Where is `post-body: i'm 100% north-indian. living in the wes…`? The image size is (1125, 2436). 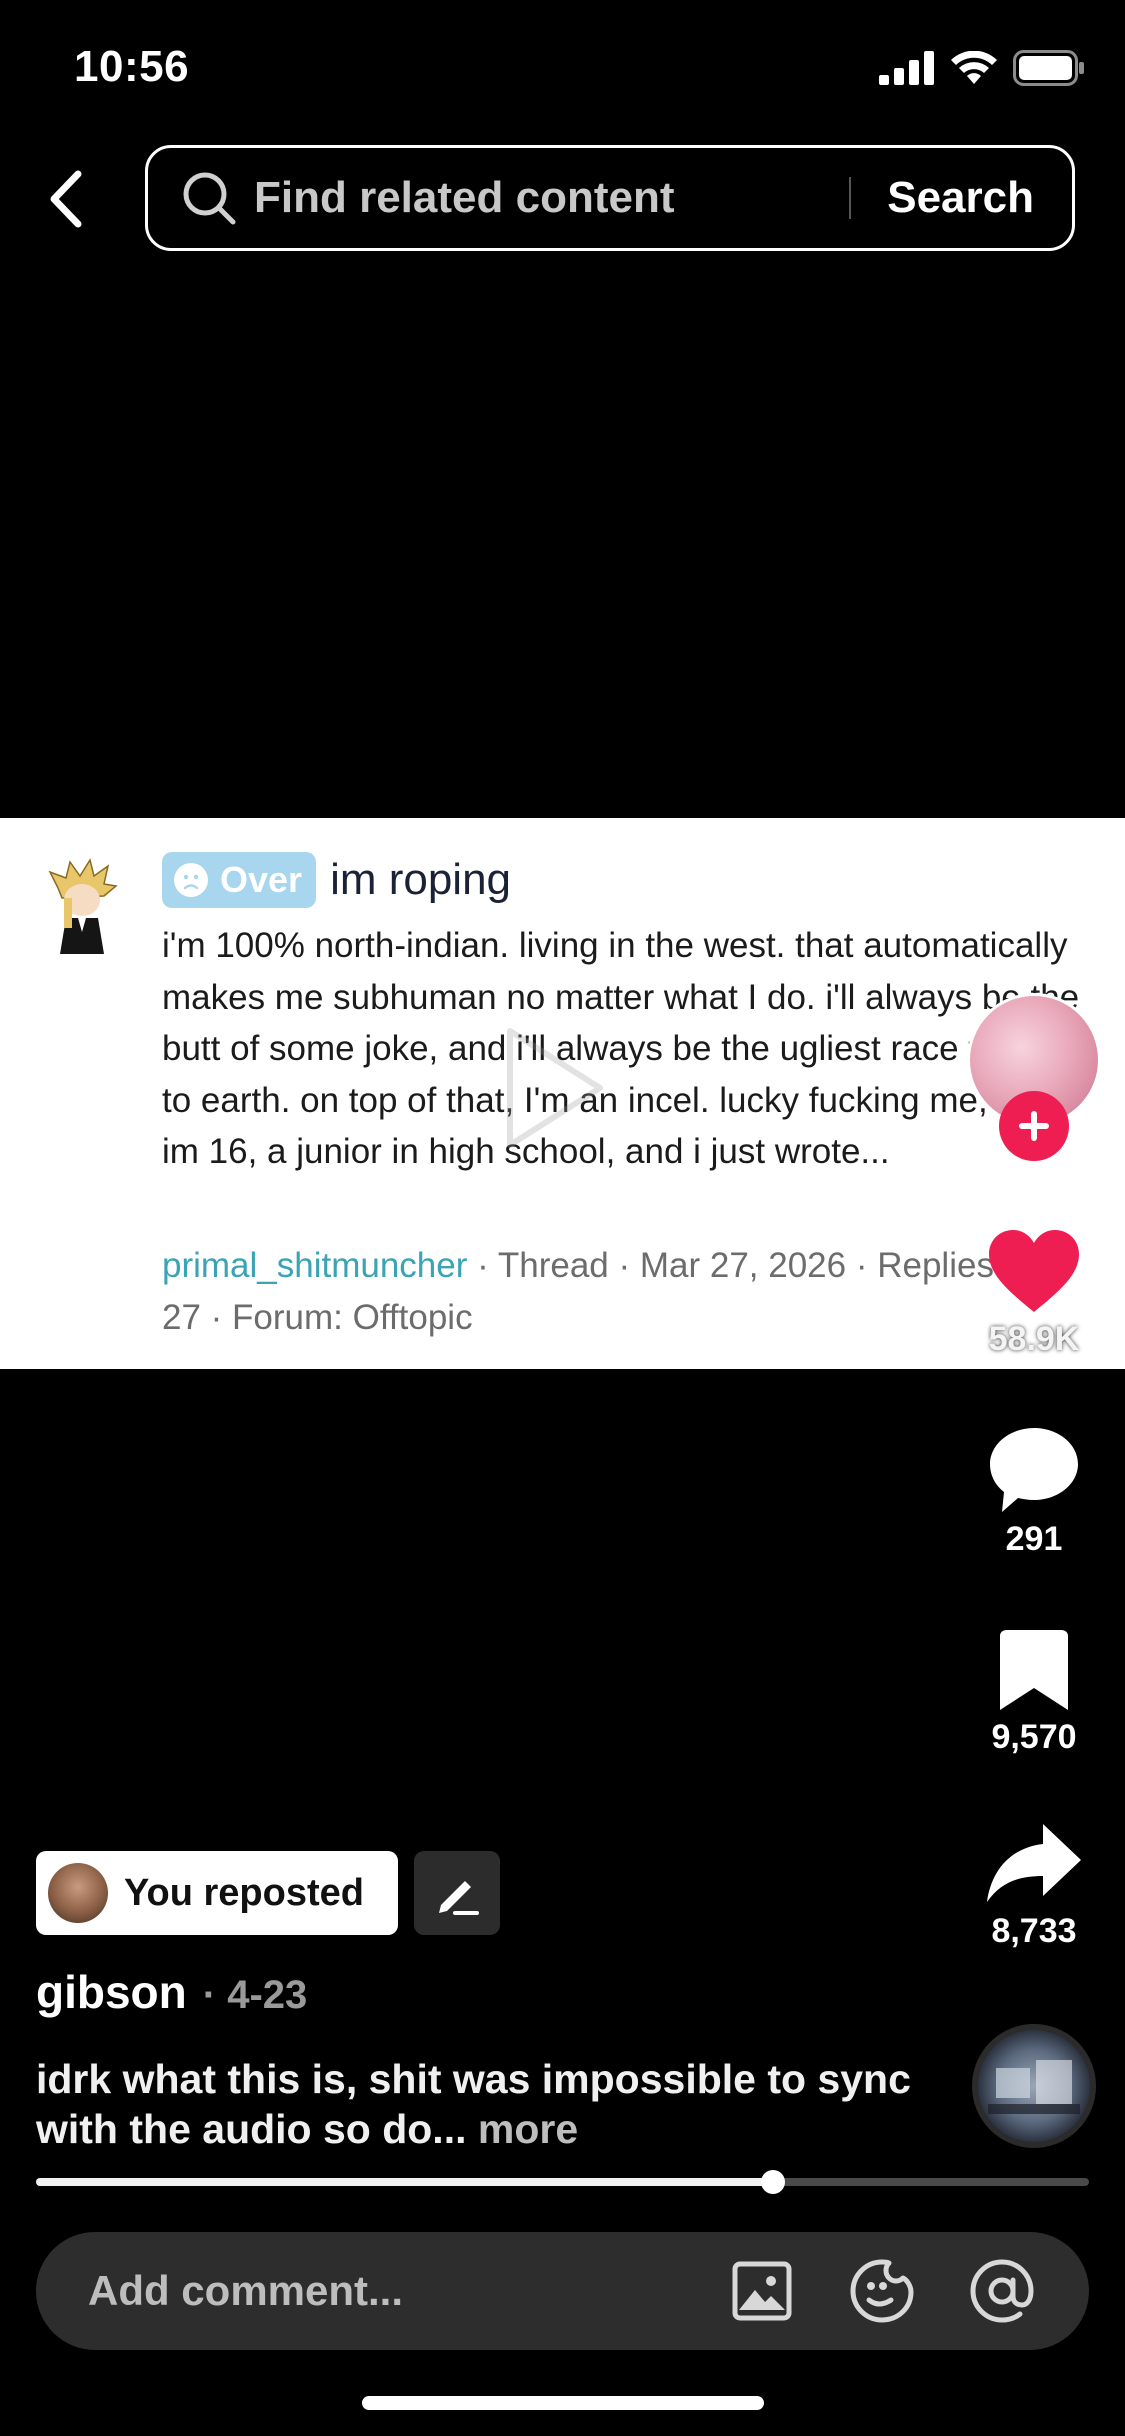
post-body: i'm 100% north-indian. living in the wes… is located at coordinates (621, 1048).